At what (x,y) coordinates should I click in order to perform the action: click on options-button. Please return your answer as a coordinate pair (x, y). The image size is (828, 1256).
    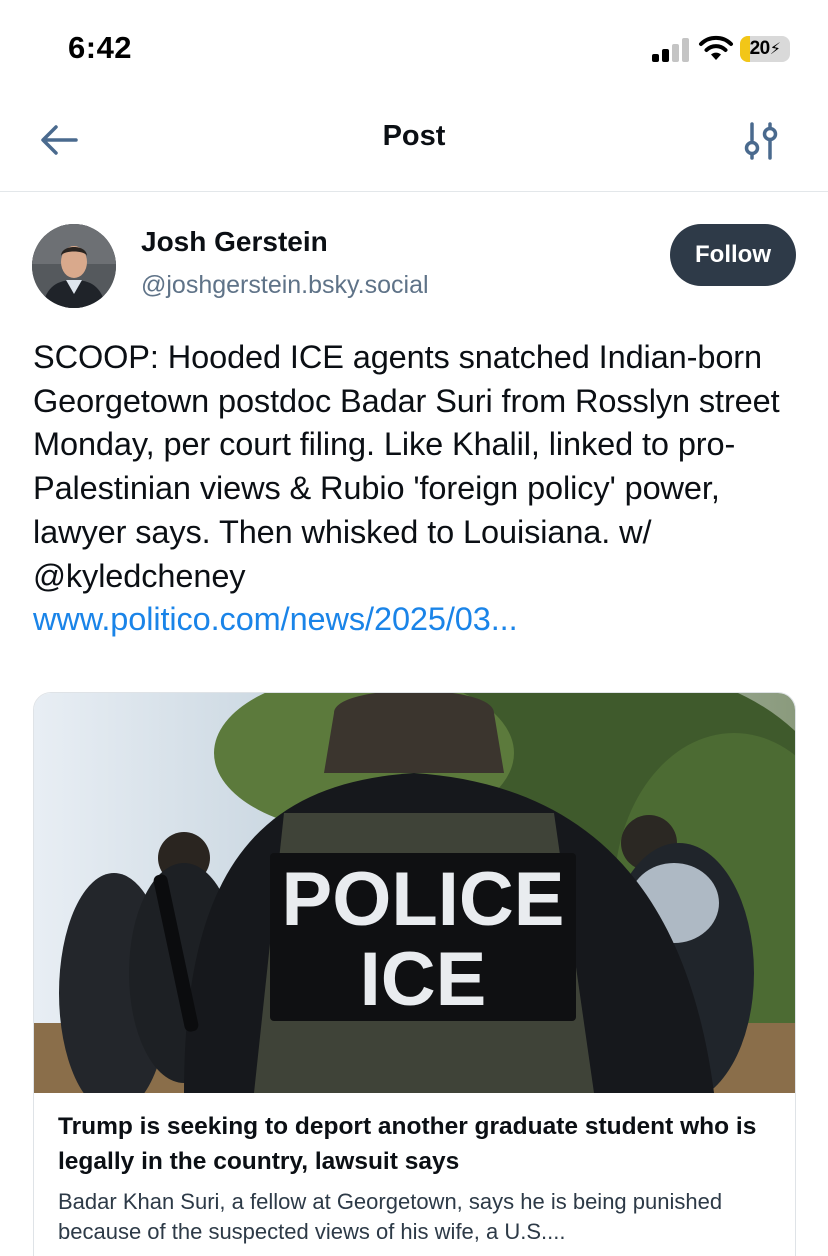
    Looking at the image, I should click on (762, 142).